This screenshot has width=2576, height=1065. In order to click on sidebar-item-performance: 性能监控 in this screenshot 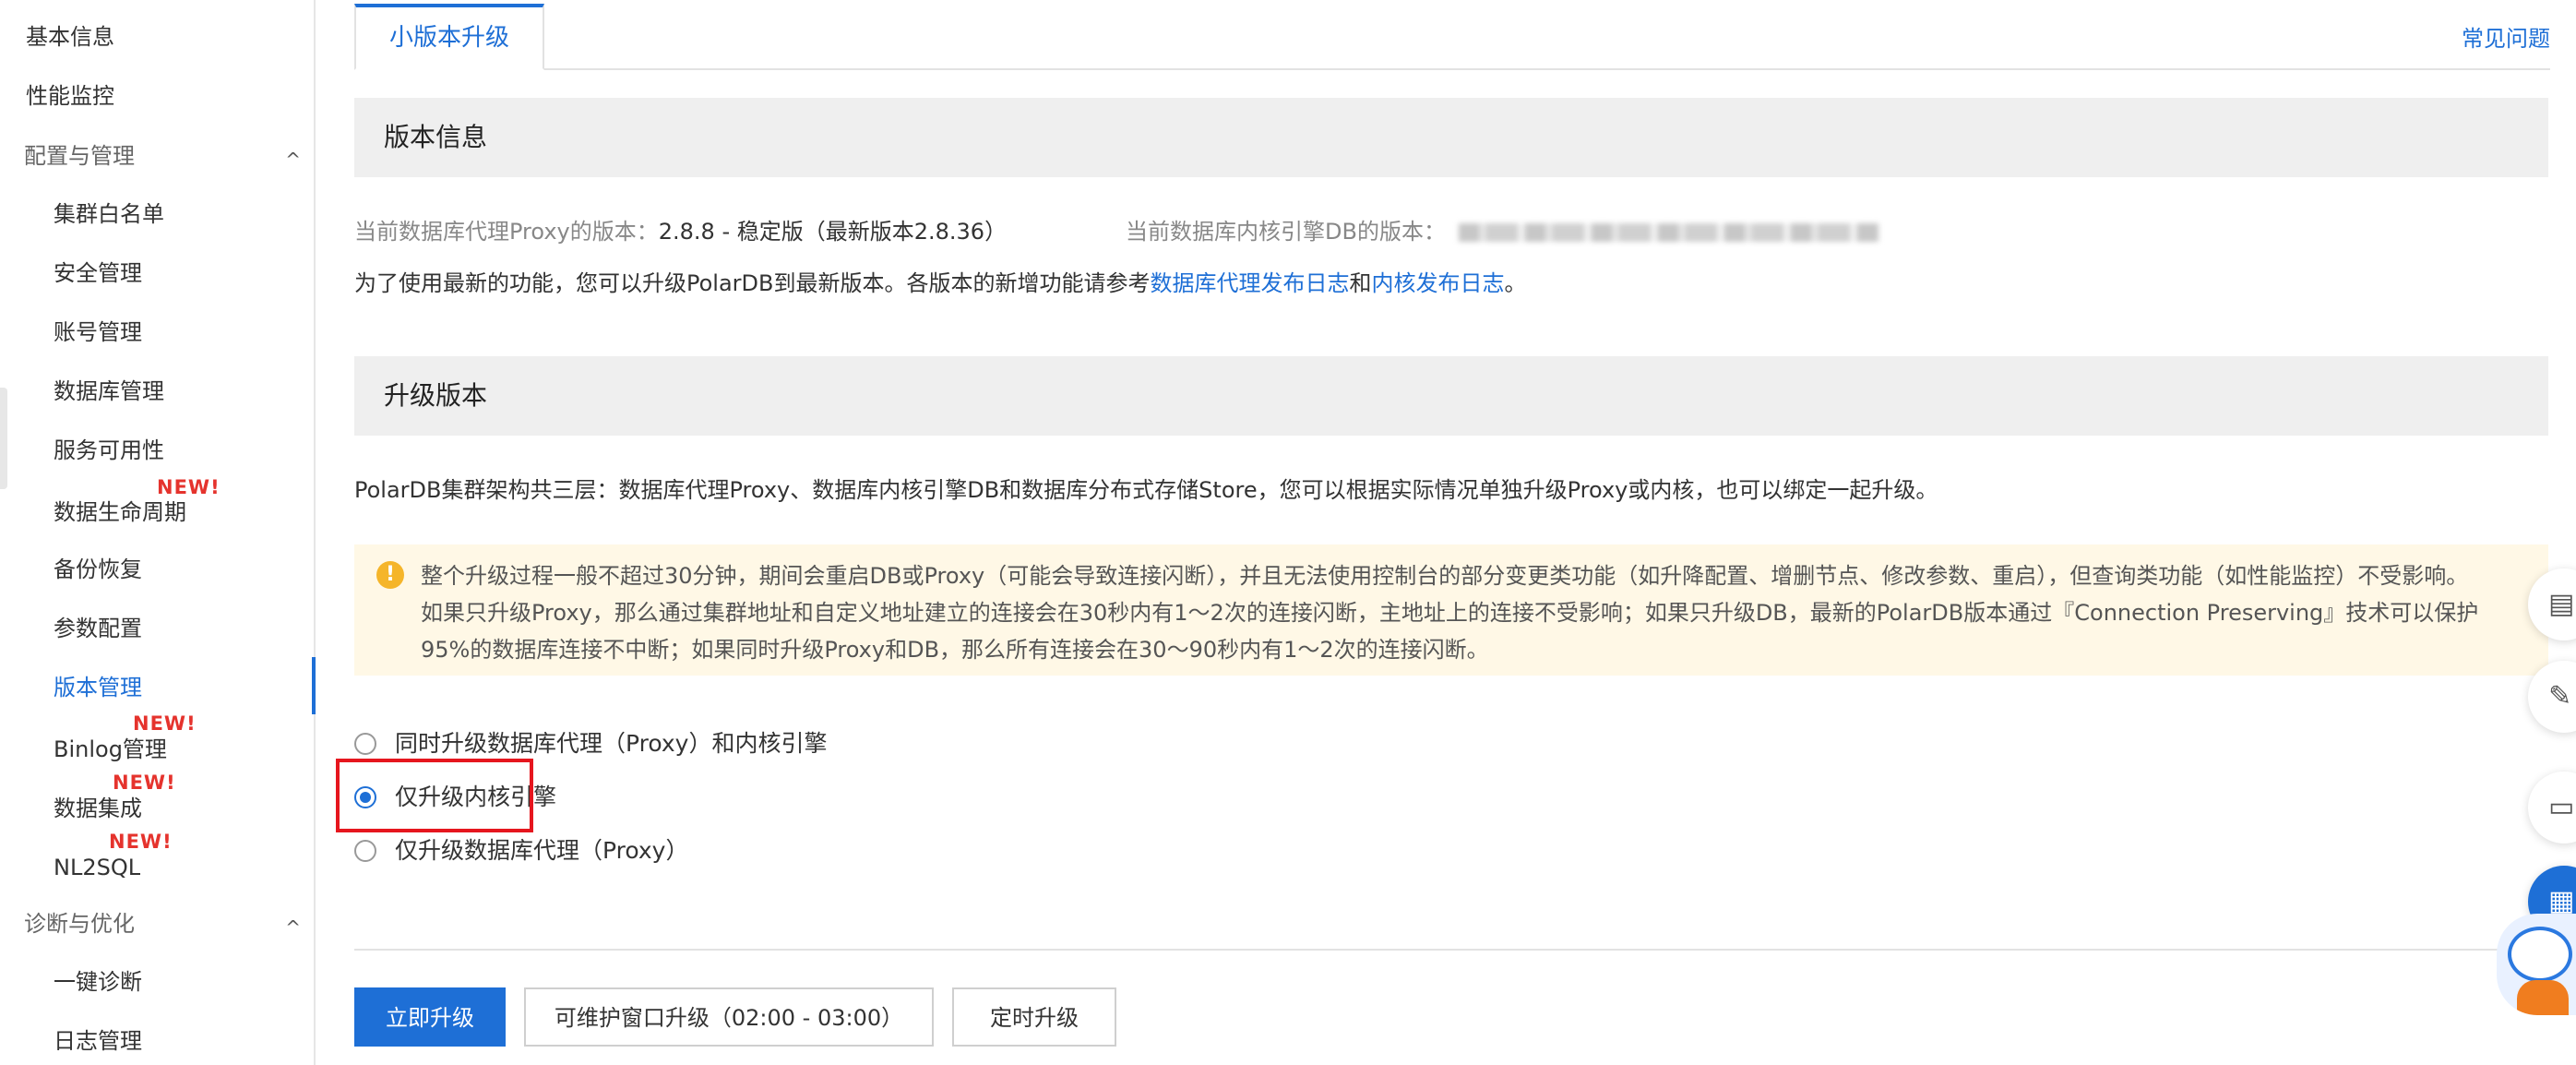, I will do `click(70, 96)`.